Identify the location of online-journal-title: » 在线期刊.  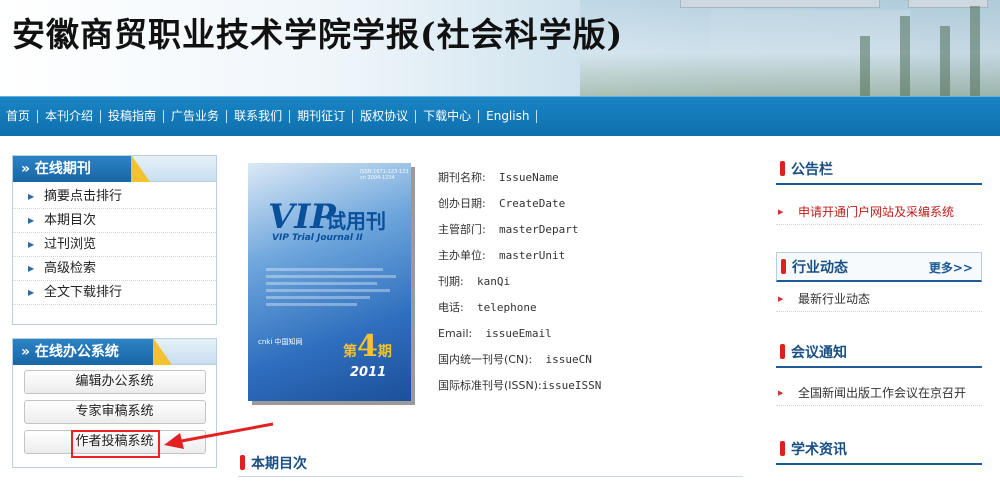
(72, 169).